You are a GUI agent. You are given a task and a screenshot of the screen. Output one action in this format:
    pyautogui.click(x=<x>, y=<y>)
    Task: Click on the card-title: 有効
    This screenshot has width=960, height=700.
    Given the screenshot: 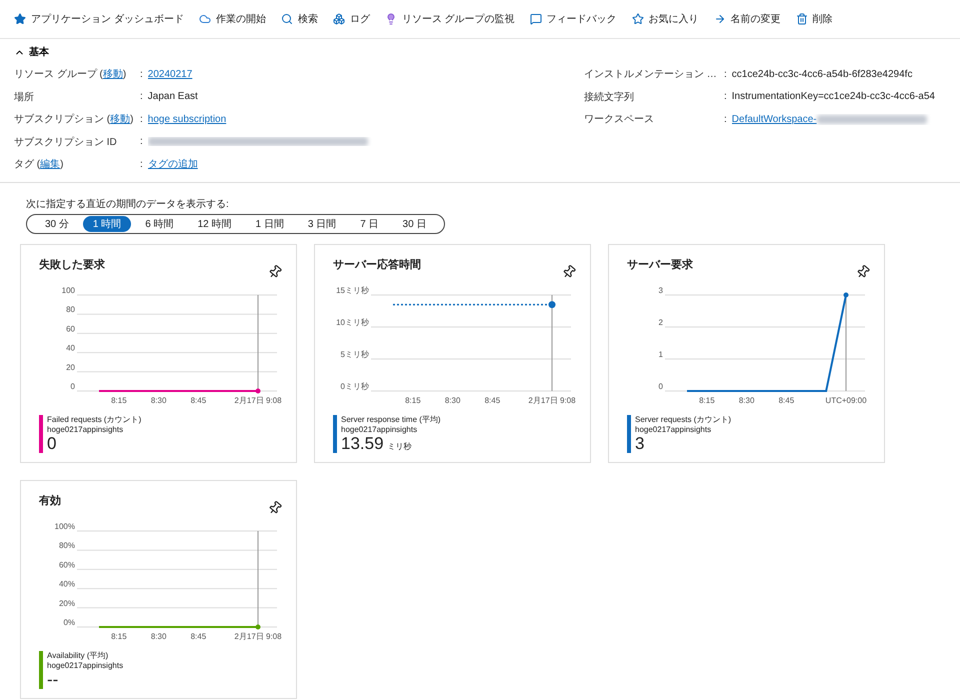 What is the action you would take?
    pyautogui.click(x=50, y=501)
    